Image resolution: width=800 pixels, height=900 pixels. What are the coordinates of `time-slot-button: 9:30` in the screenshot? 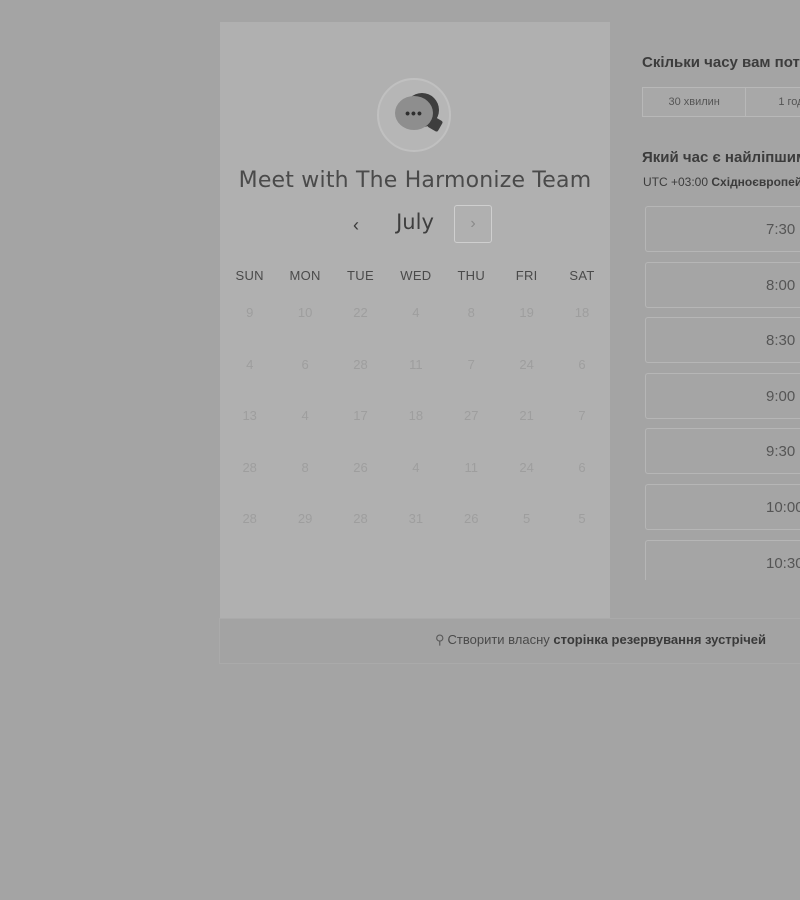 It's located at (722, 451).